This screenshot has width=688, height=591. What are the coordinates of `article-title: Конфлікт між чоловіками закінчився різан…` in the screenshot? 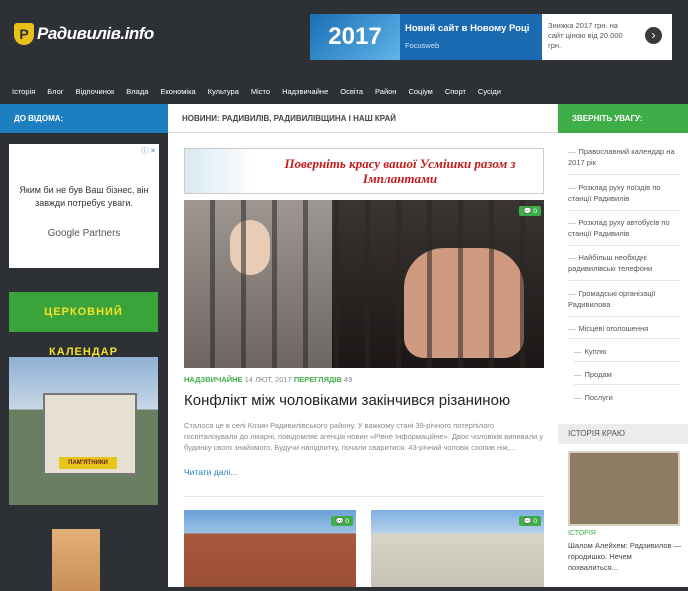 It's located at (347, 400).